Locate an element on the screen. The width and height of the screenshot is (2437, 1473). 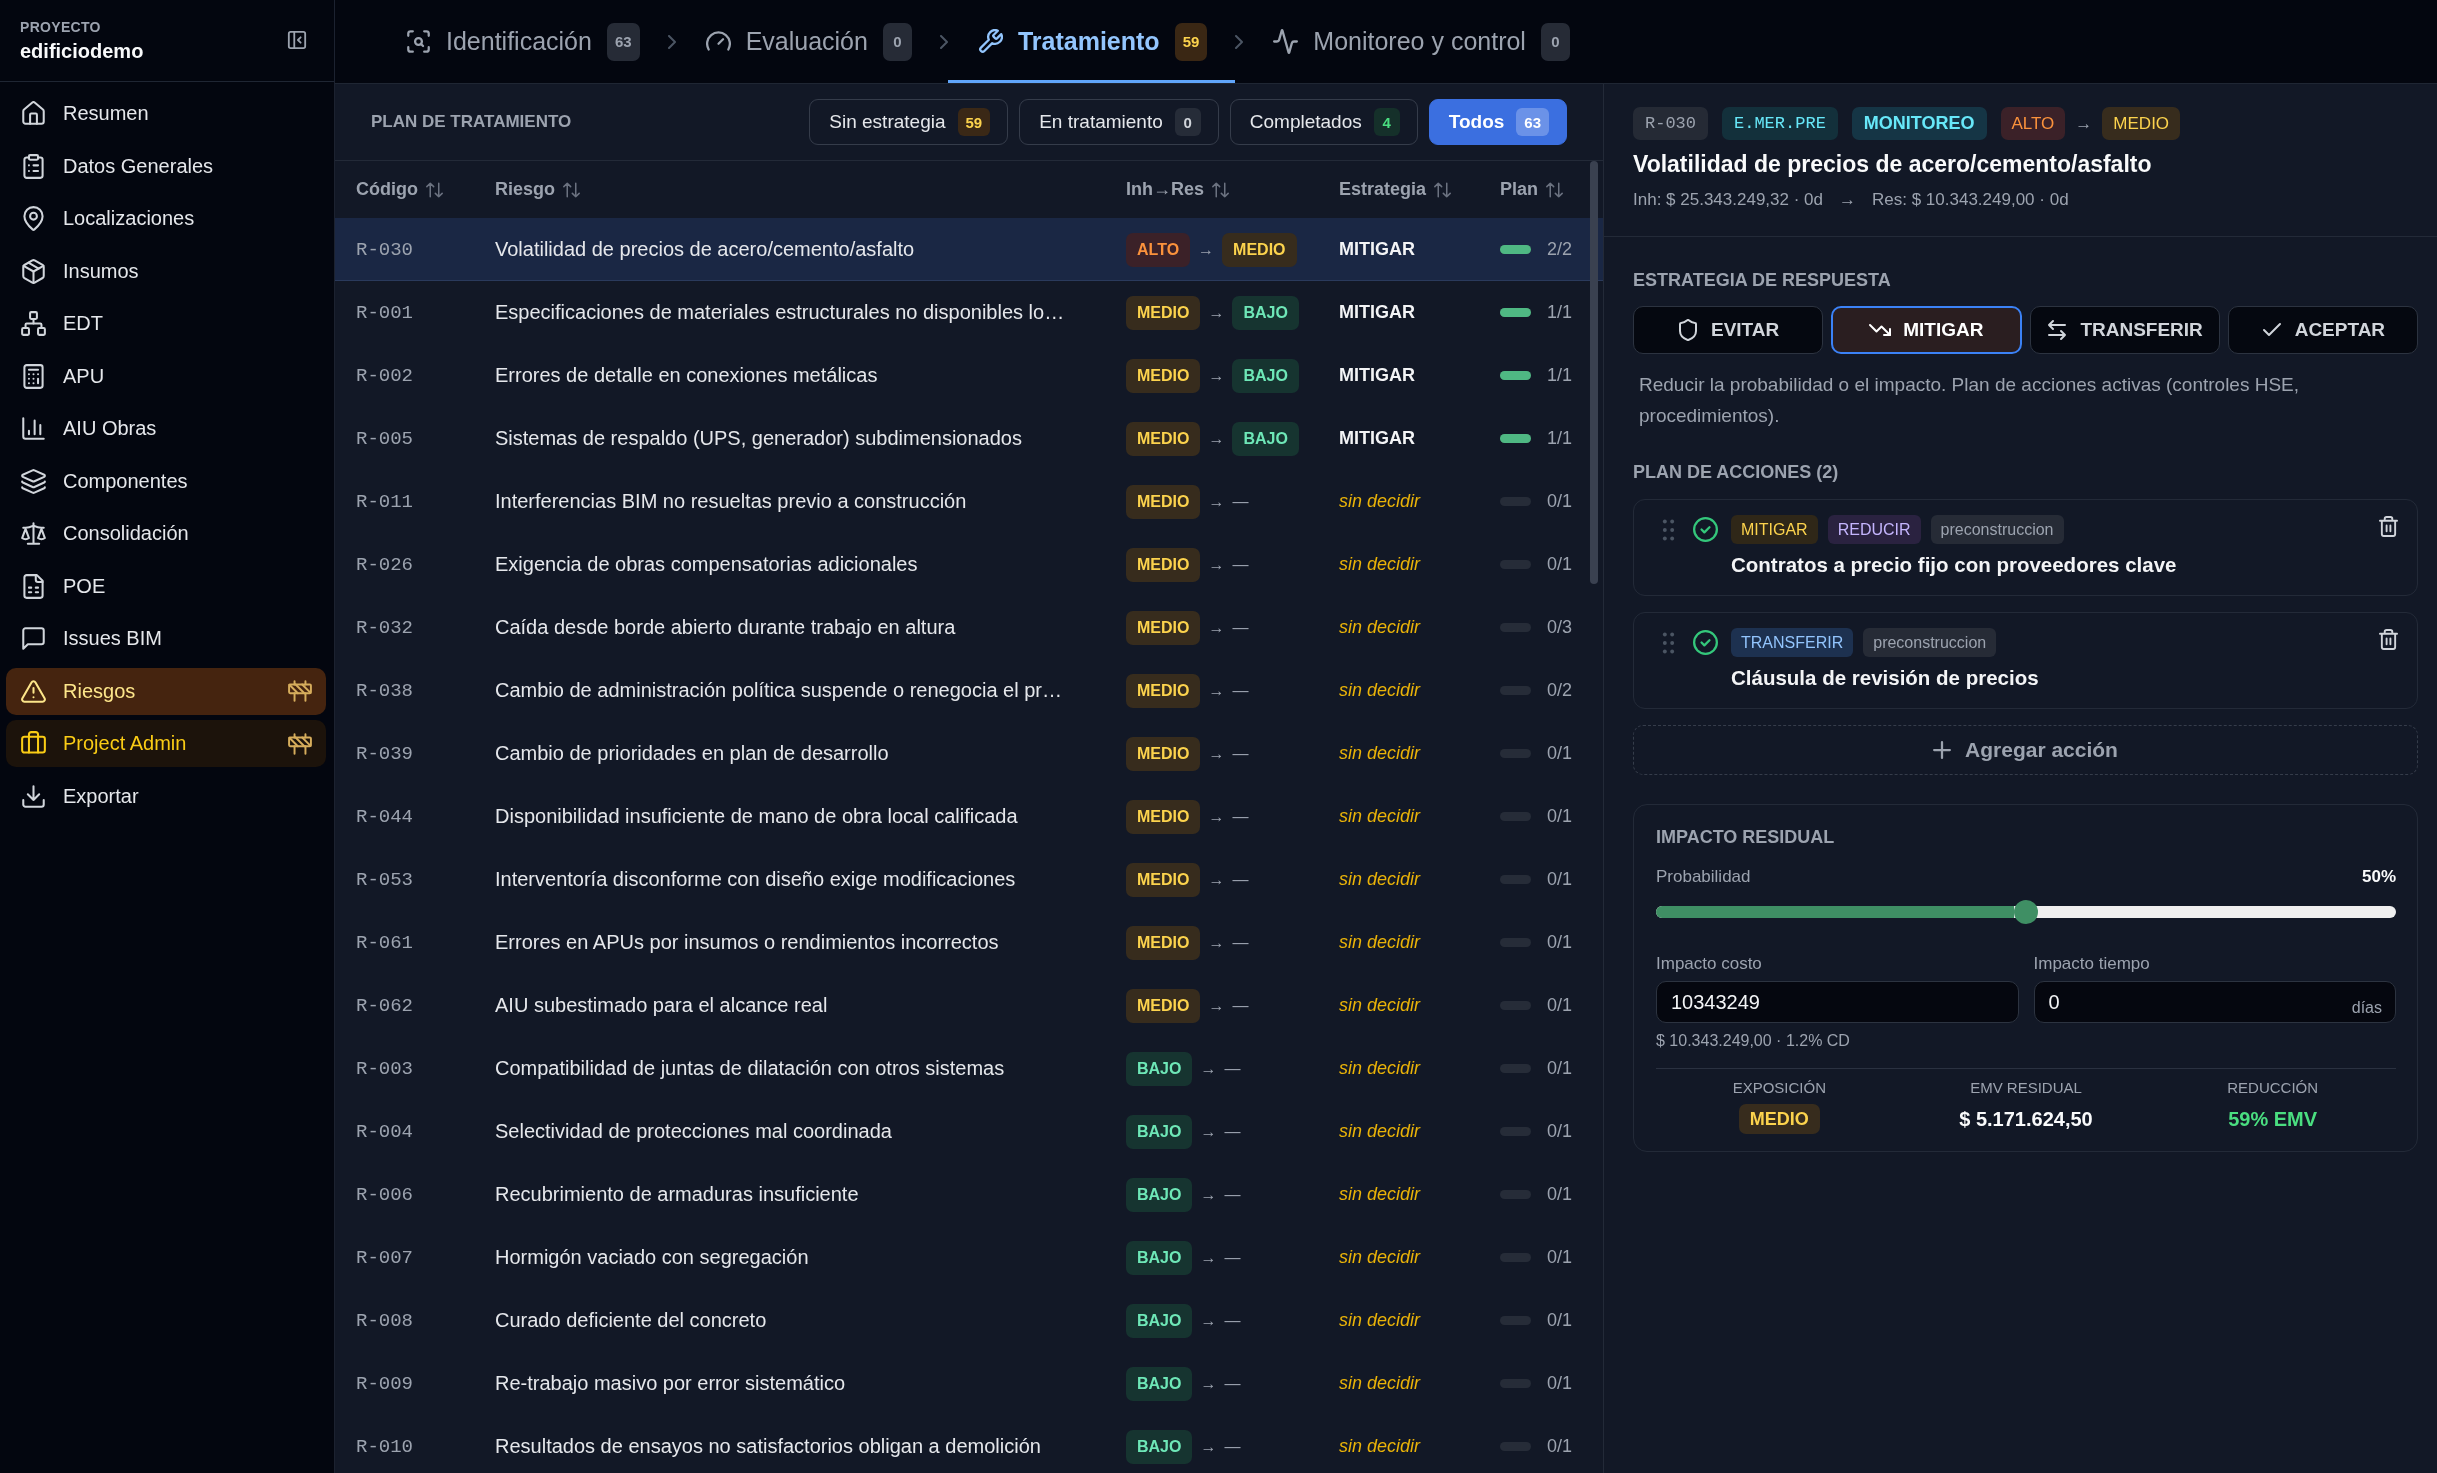
slider-thumb is located at coordinates (2026, 912).